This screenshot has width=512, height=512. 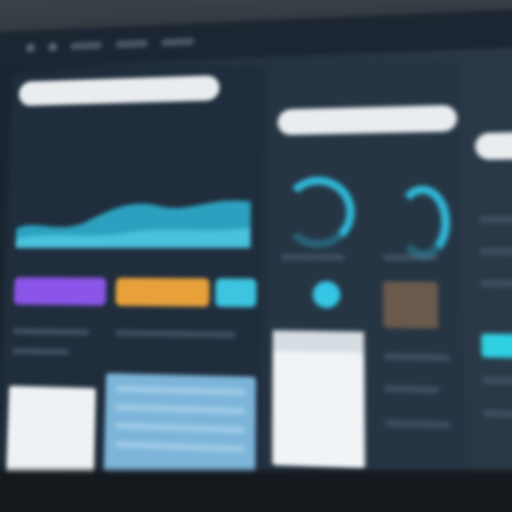 What do you see at coordinates (60, 291) in the screenshot?
I see `progress-segment-purple` at bounding box center [60, 291].